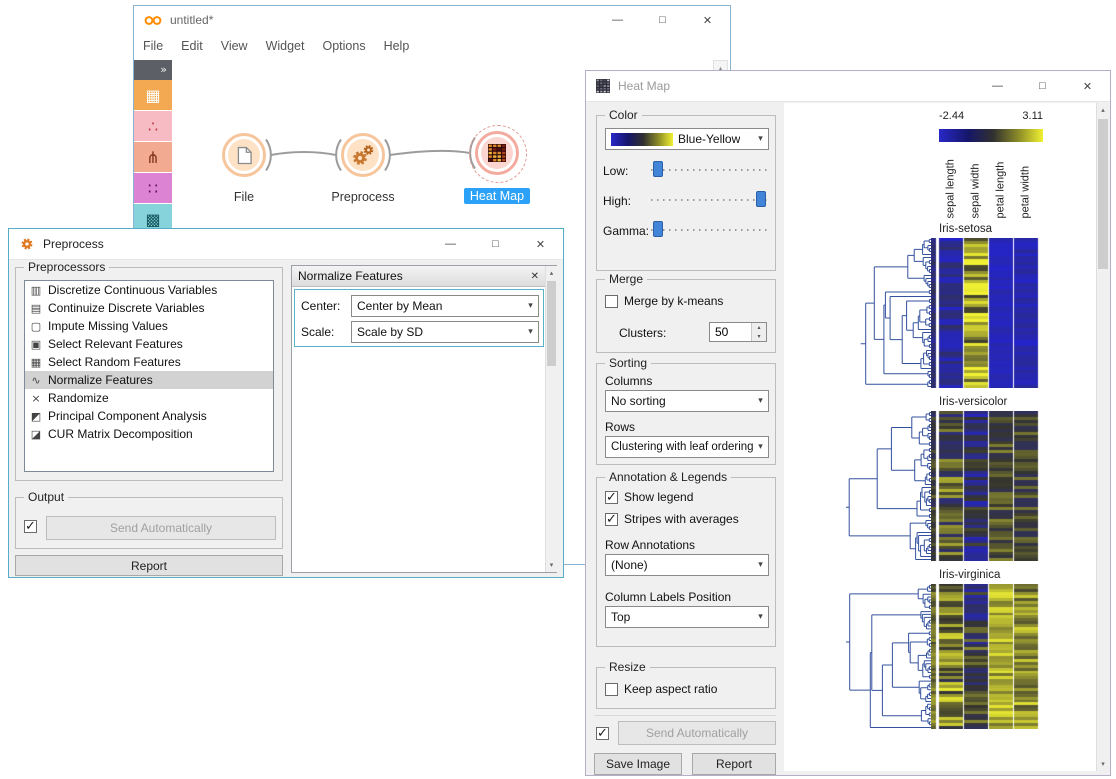 The height and width of the screenshot is (779, 1116). Describe the element at coordinates (617, 201) in the screenshot. I see `high-slider-label: High:` at that location.